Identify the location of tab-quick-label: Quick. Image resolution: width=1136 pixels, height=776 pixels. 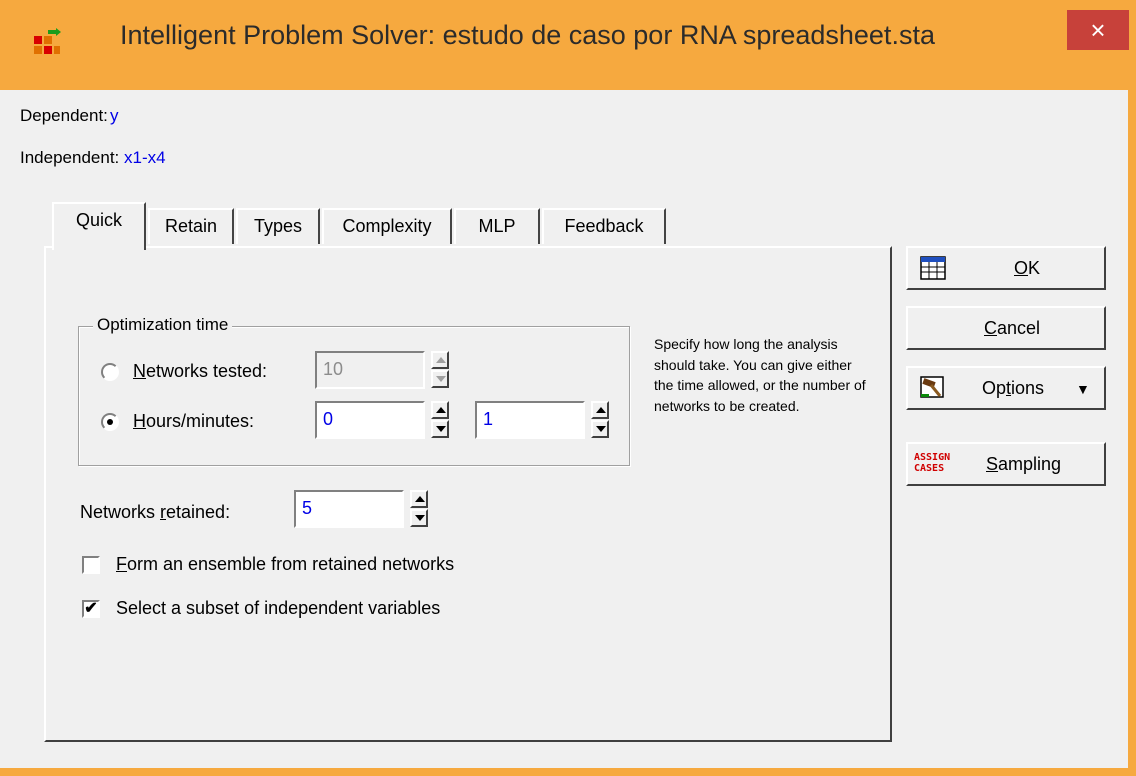
(98, 220).